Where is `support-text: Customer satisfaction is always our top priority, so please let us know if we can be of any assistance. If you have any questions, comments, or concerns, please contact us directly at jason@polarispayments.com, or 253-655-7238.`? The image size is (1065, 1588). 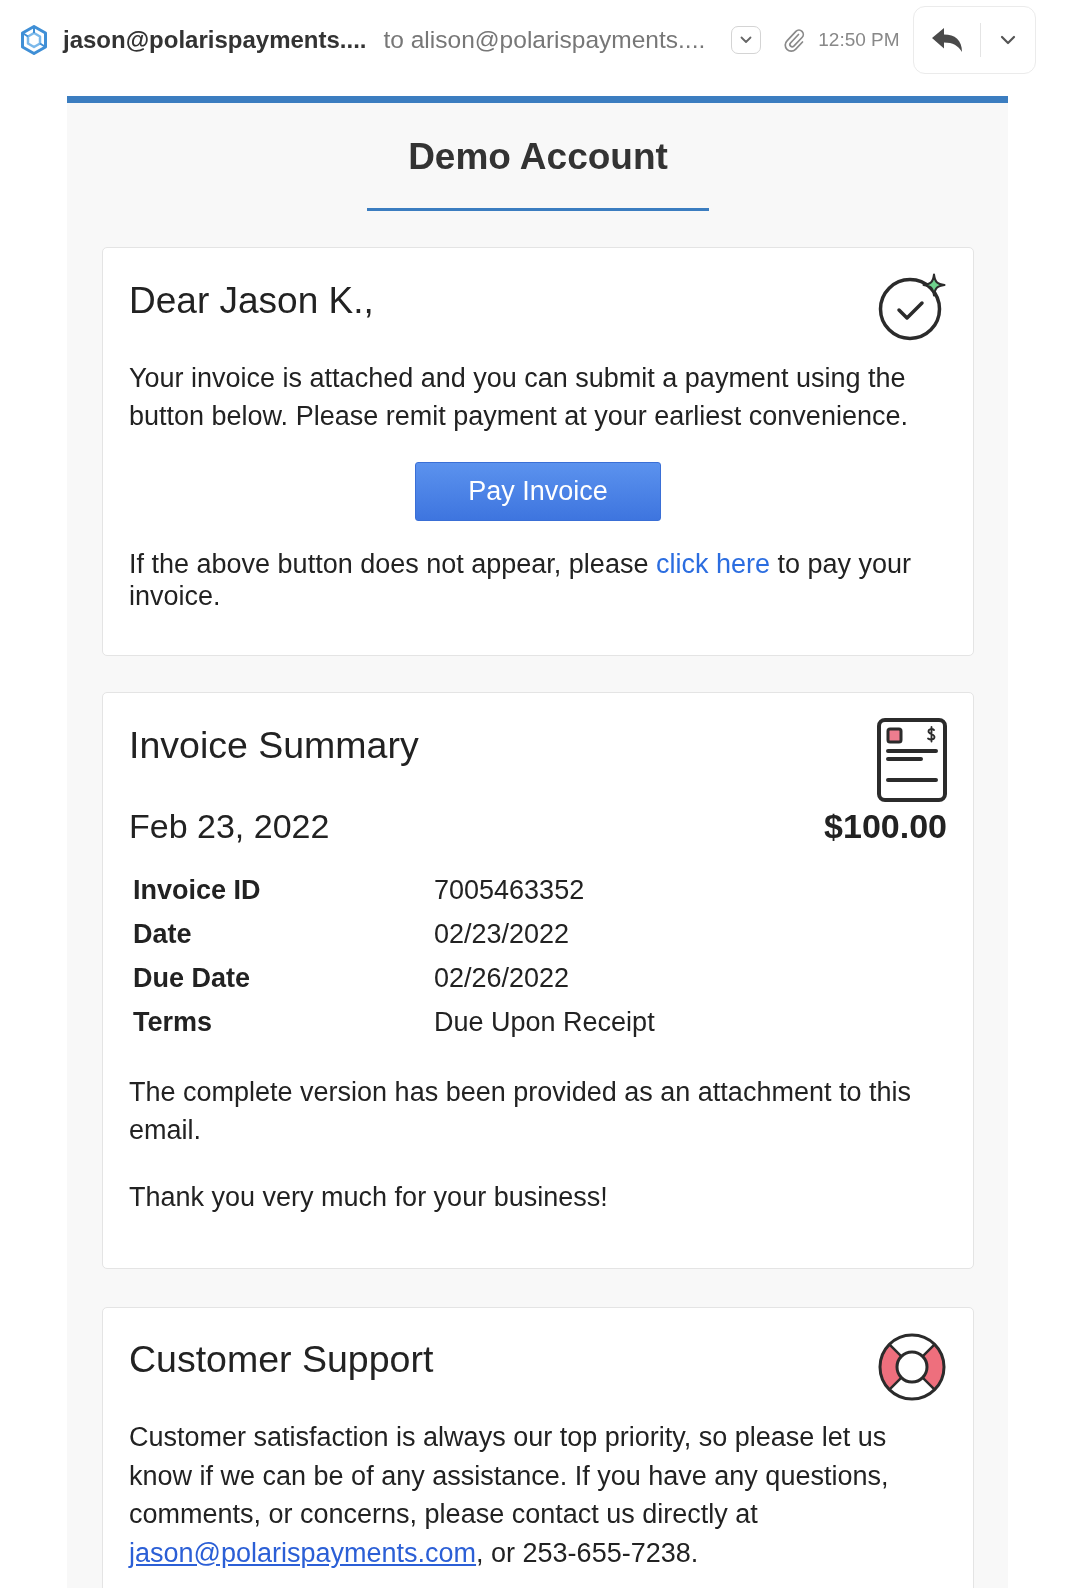 support-text: Customer satisfaction is always our top priority, so please let us know if we can be of any assistance. If you have any questions, comments, or concerns, please contact us directly at jason@polarispayments.com, or 253-655-7238. is located at coordinates (509, 1495).